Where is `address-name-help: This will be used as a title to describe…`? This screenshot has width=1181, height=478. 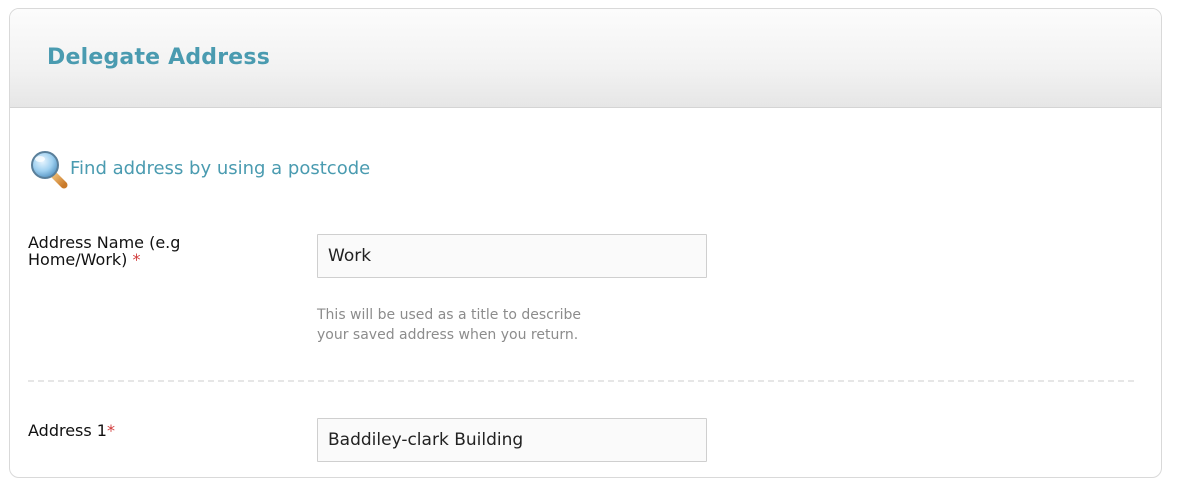
address-name-help: This will be used as a title to describe… is located at coordinates (527, 325).